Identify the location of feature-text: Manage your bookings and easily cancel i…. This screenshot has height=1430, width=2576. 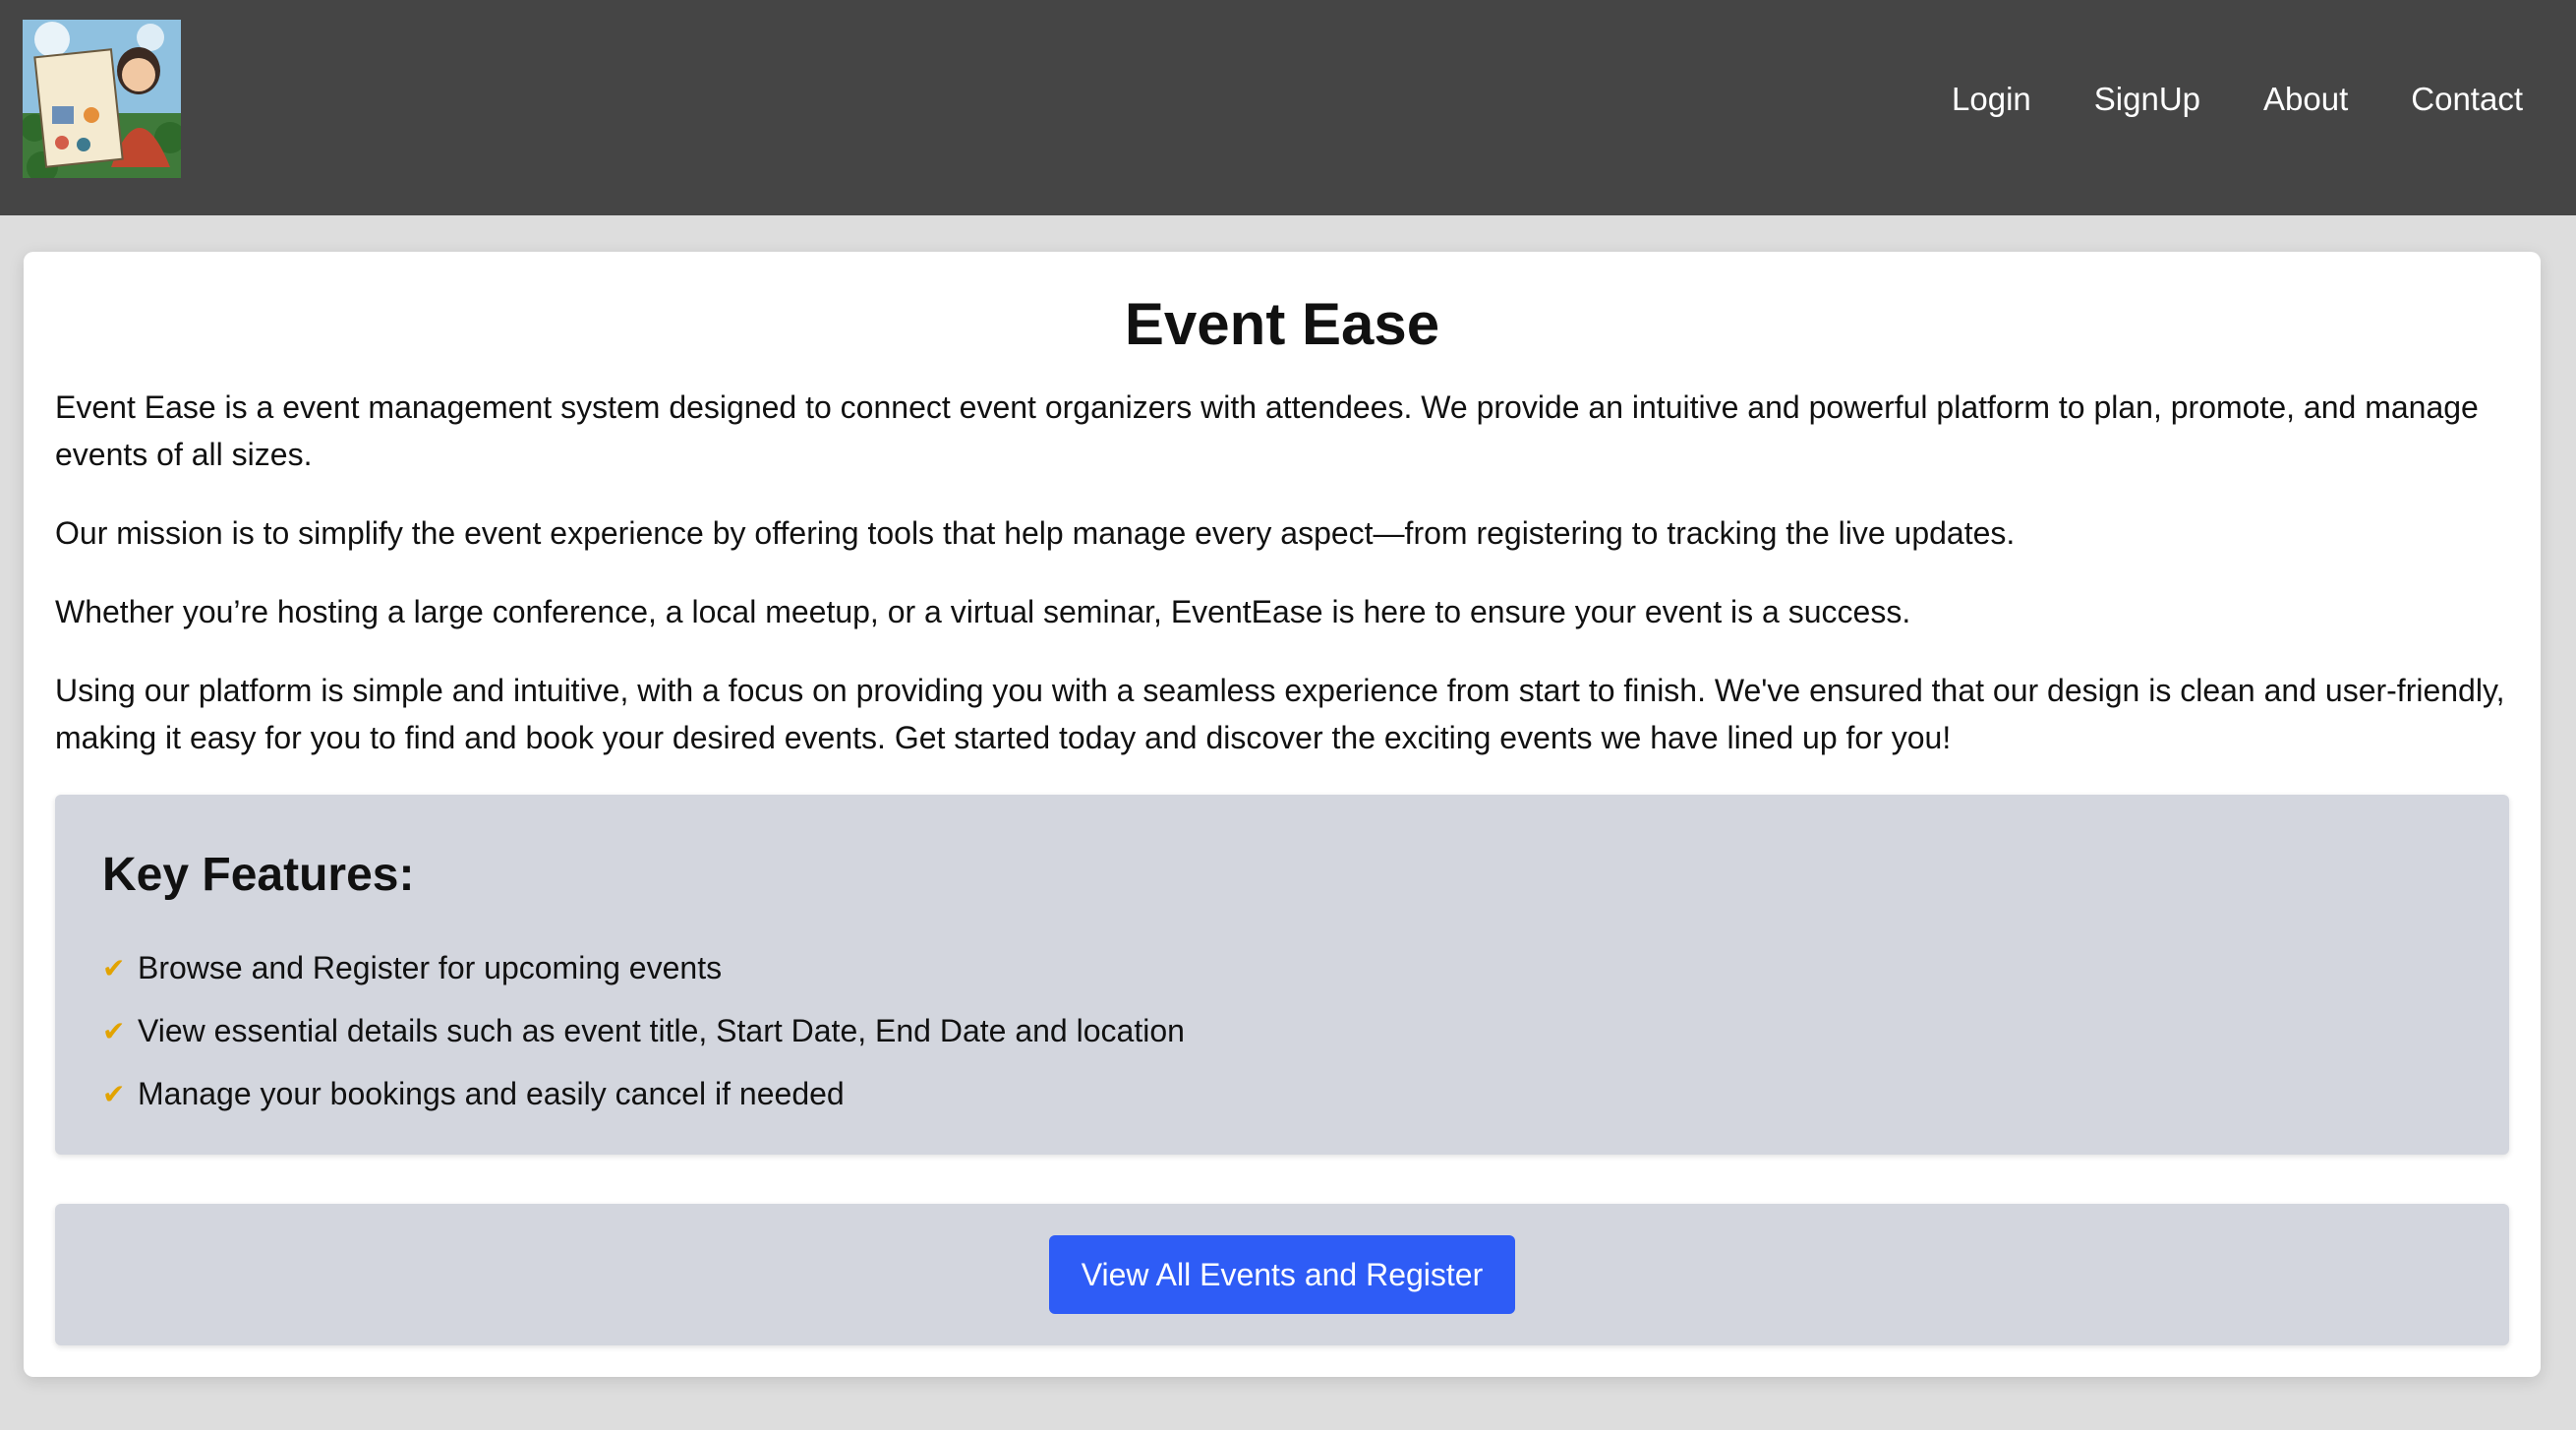
(491, 1093).